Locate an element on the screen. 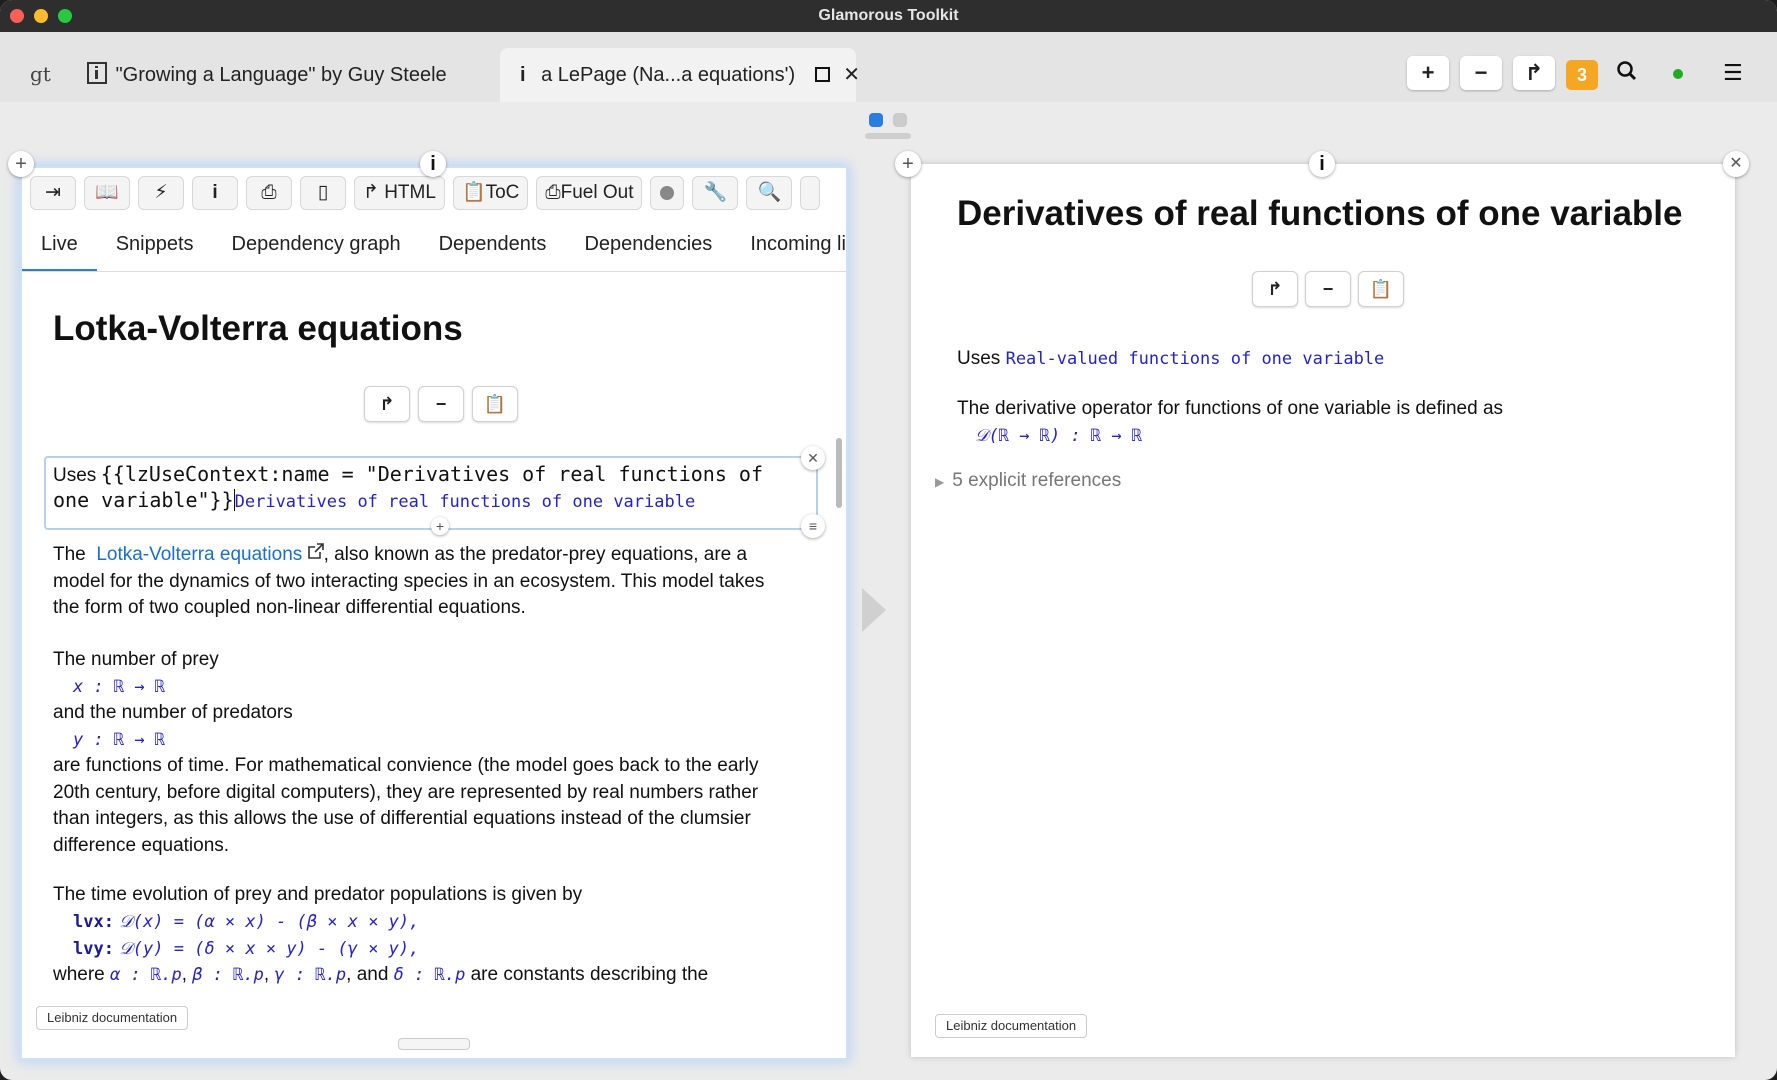 Image resolution: width=1777 pixels, height=1080 pixels. print-button: ⎙ is located at coordinates (269, 193).